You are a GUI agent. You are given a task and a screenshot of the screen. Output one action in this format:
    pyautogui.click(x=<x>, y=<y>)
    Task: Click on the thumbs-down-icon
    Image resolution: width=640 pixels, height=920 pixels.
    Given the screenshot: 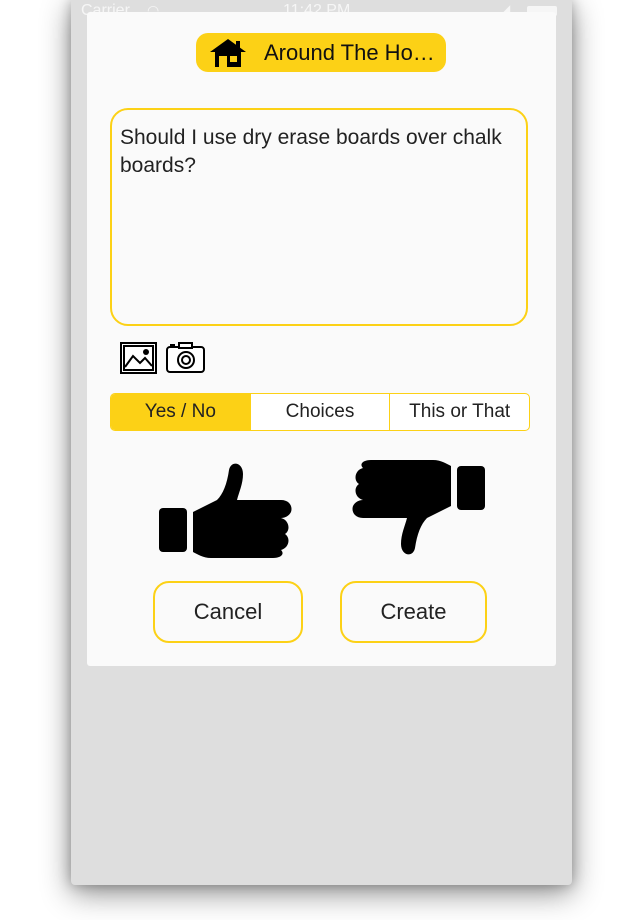 What is the action you would take?
    pyautogui.click(x=418, y=507)
    